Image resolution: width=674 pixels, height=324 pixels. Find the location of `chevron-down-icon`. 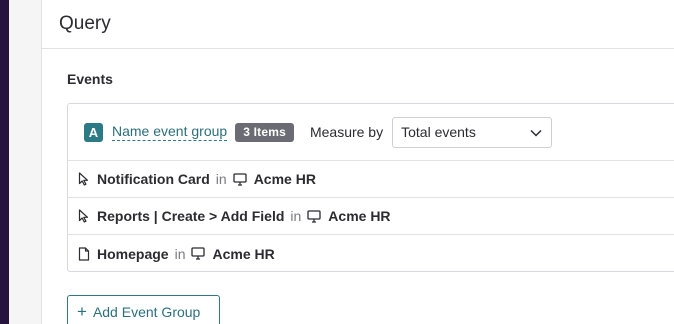

chevron-down-icon is located at coordinates (536, 132).